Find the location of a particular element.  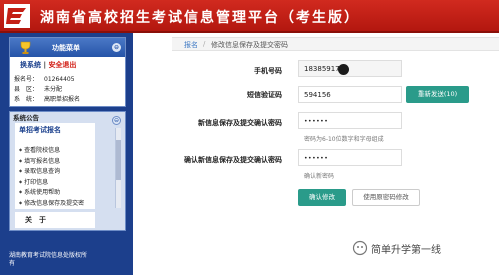

user-links: 换系统 | 安全退出 is located at coordinates (48, 65).